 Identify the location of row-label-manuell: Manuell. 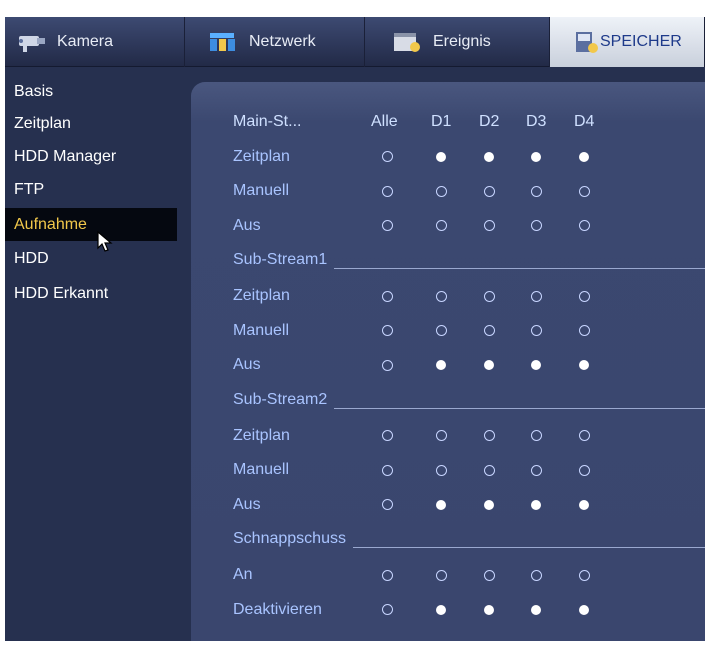
(261, 190).